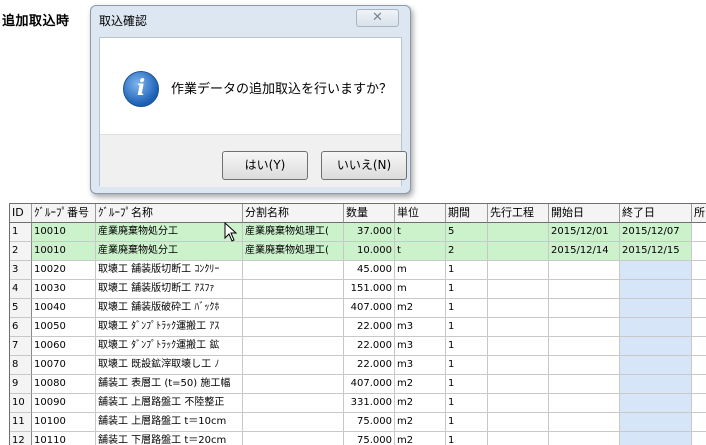  I want to click on table-row: 4 10030 取壊工 舗装版切断工 ｱｽﾌｧ 151.000 m 1, so click(358, 289).